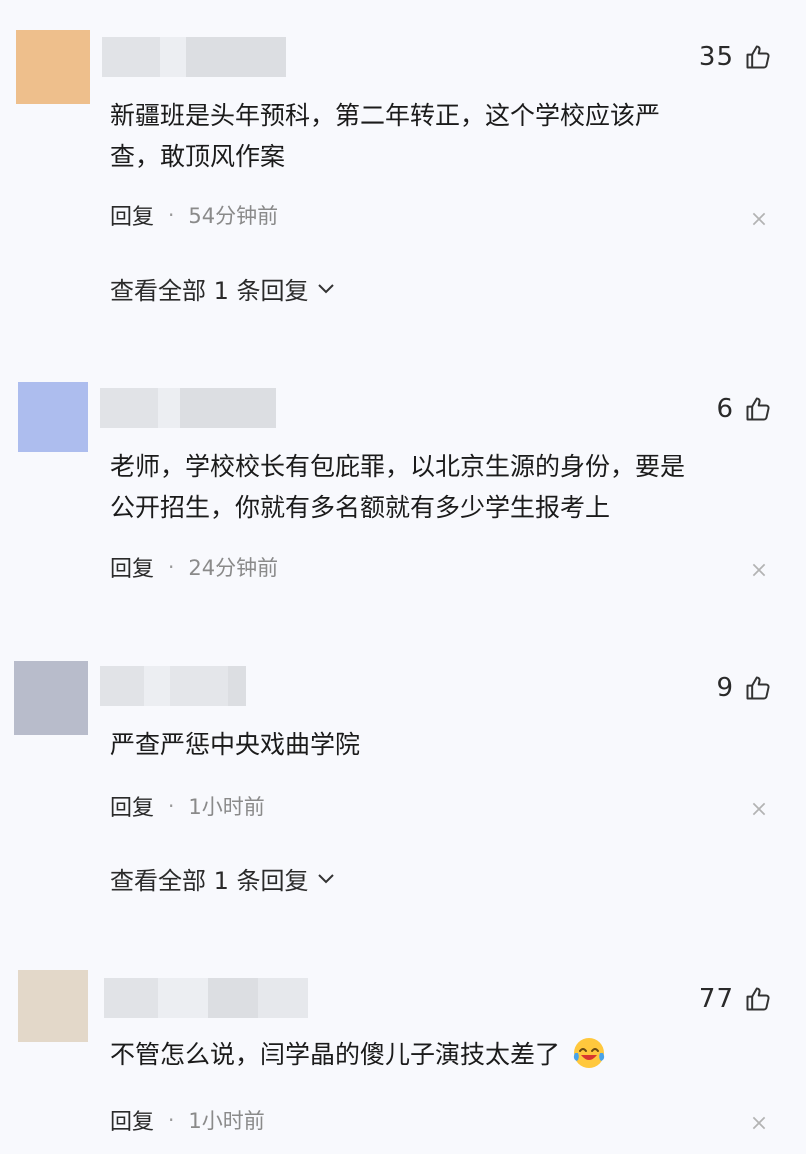 This screenshot has width=806, height=1154. What do you see at coordinates (735, 999) in the screenshot?
I see `like-button: 77` at bounding box center [735, 999].